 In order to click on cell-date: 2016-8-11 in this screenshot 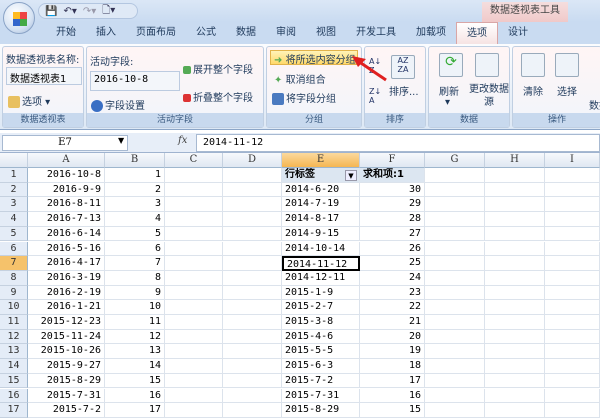, I will do `click(66, 205)`.